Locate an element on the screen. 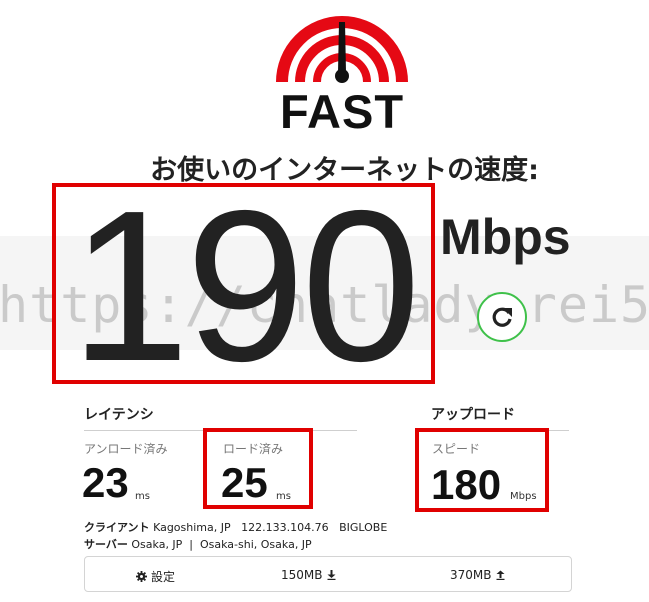 The height and width of the screenshot is (602, 649). client-value: Kagoshima, JP 122.133.104.76 BIGLOBE is located at coordinates (270, 527).